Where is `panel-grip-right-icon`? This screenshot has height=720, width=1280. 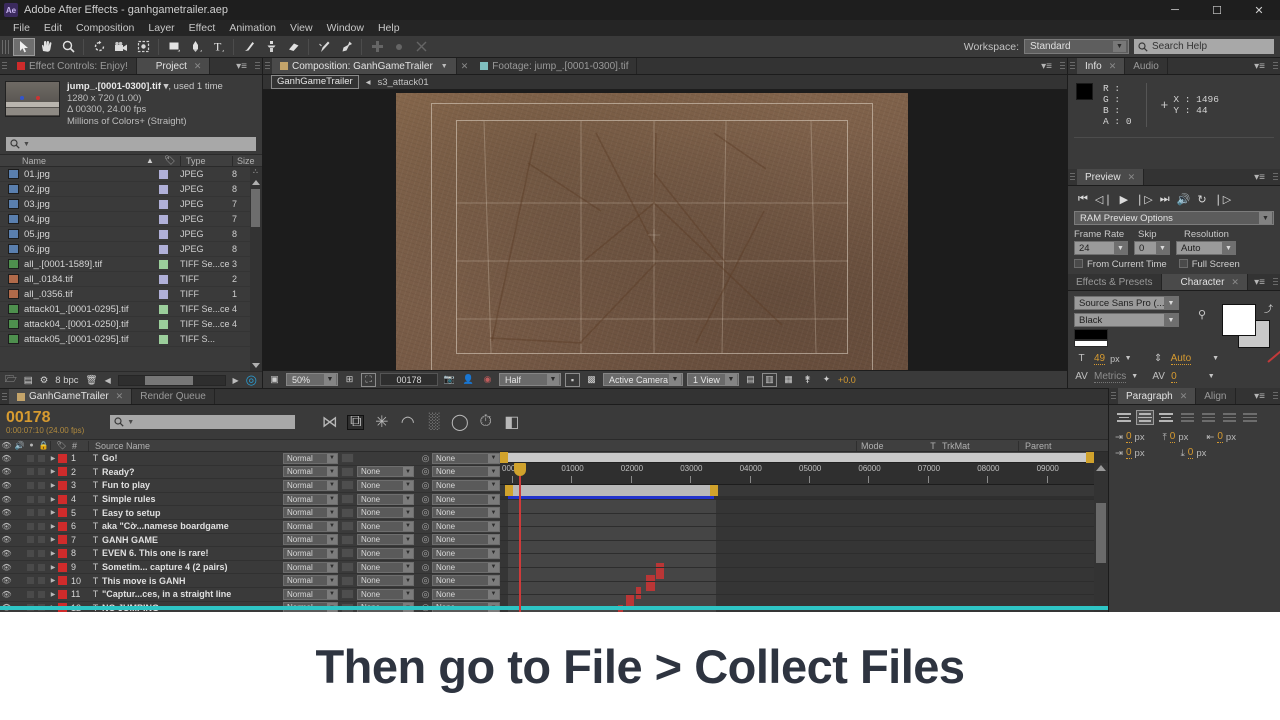 panel-grip-right-icon is located at coordinates (257, 66).